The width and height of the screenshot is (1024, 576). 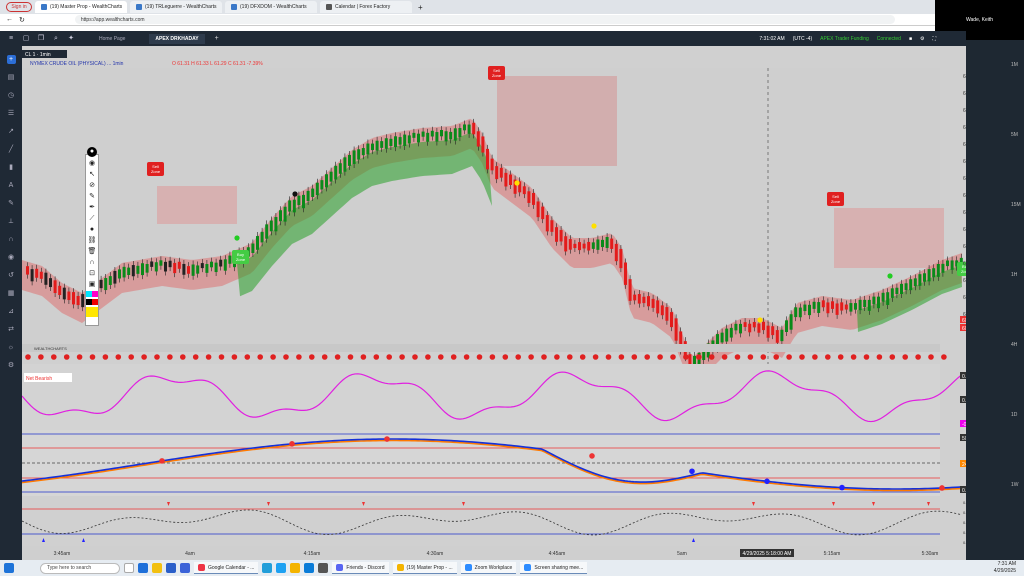 I want to click on add-chart-icon: +, so click(x=11, y=59).